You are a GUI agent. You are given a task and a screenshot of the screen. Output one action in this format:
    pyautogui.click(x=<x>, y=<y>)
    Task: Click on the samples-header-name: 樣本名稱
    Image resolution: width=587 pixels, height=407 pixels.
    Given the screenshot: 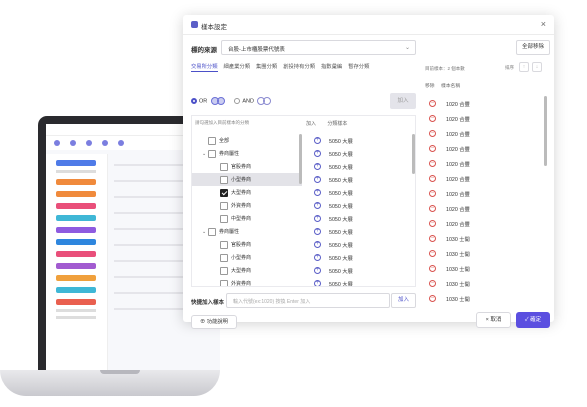 What is the action you would take?
    pyautogui.click(x=450, y=86)
    